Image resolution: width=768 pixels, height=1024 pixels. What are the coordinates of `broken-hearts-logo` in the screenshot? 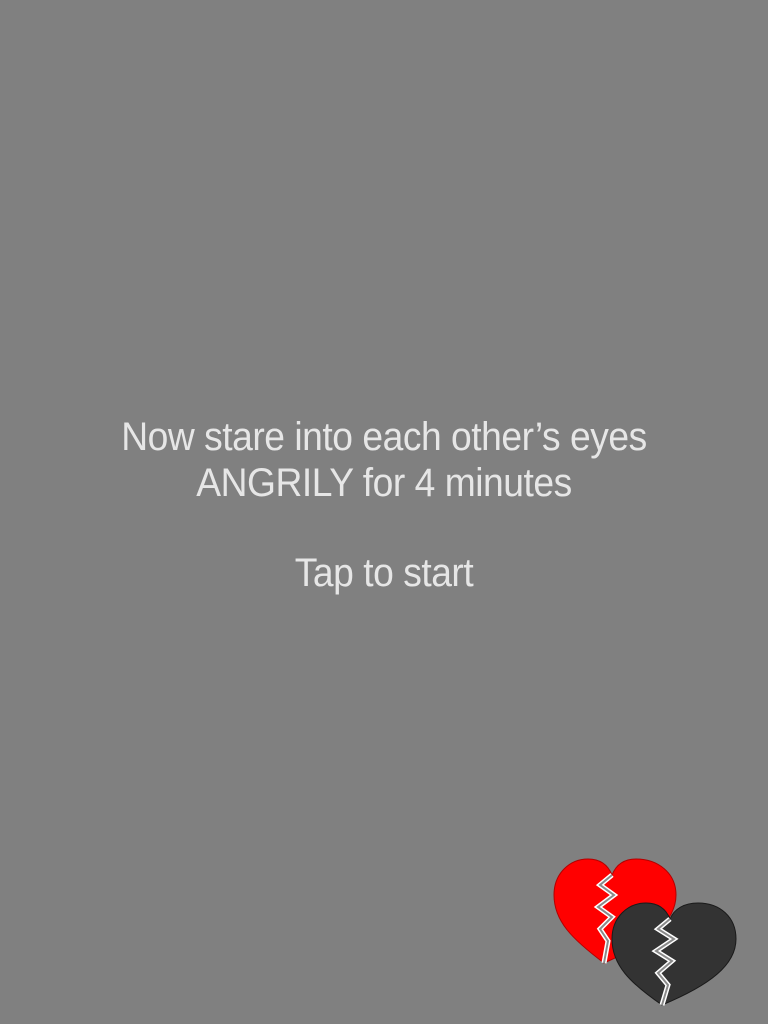 It's located at (645, 932).